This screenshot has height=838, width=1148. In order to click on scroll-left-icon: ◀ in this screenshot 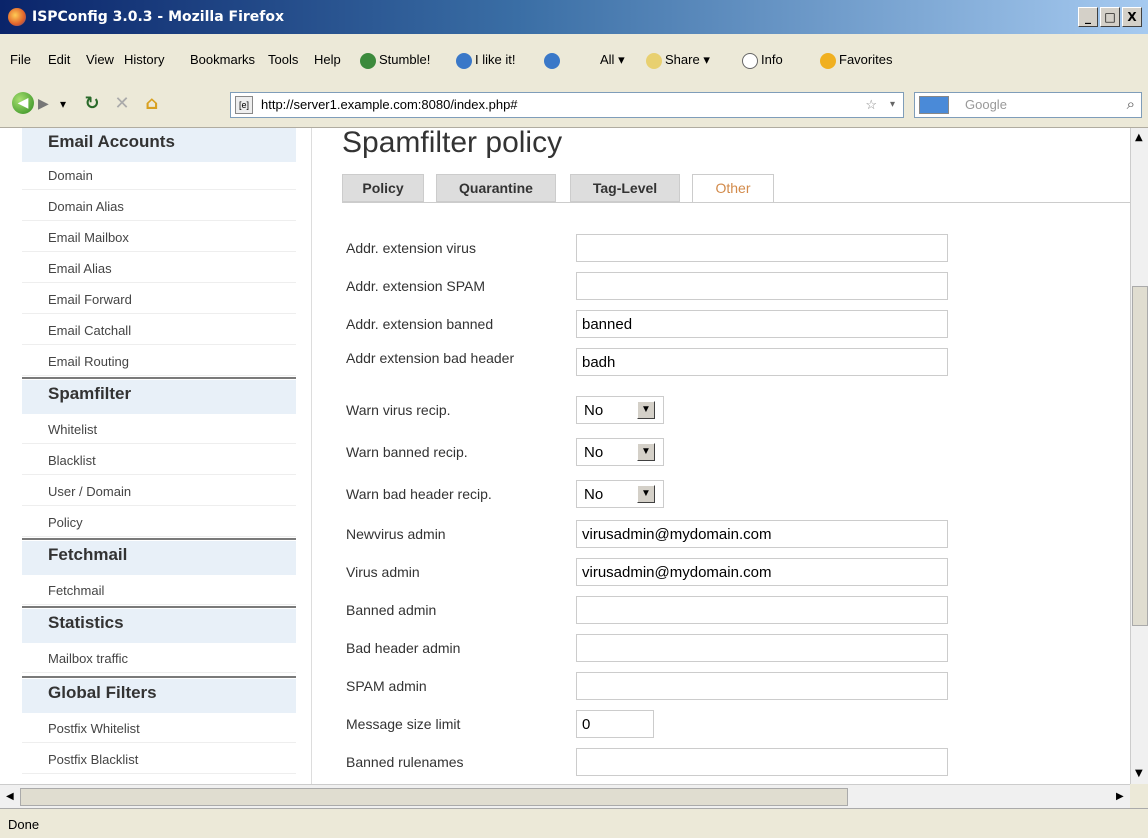, I will do `click(10, 796)`.